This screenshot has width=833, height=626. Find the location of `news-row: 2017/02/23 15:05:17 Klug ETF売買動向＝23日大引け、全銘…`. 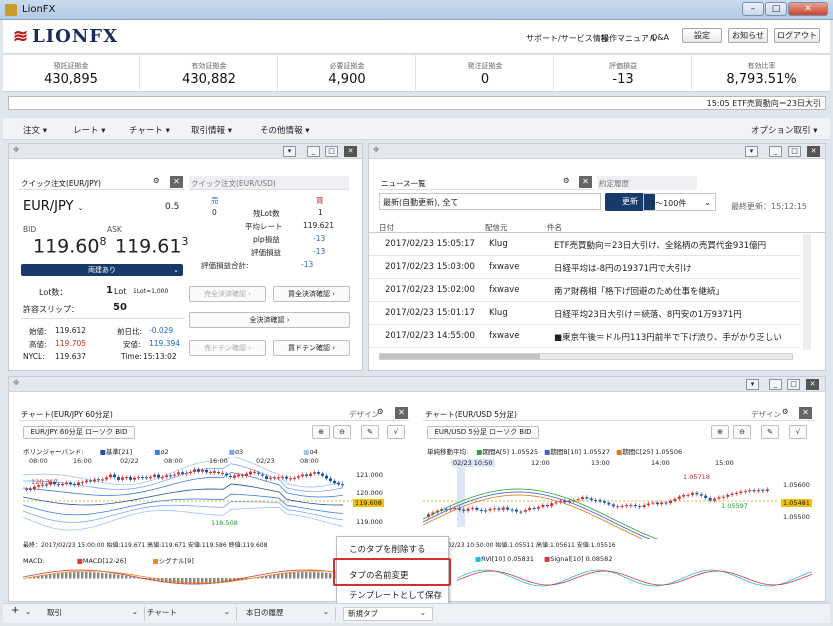

news-row: 2017/02/23 15:05:17 Klug ETF売買動向＝23日大引け、全銘… is located at coordinates (584, 244).